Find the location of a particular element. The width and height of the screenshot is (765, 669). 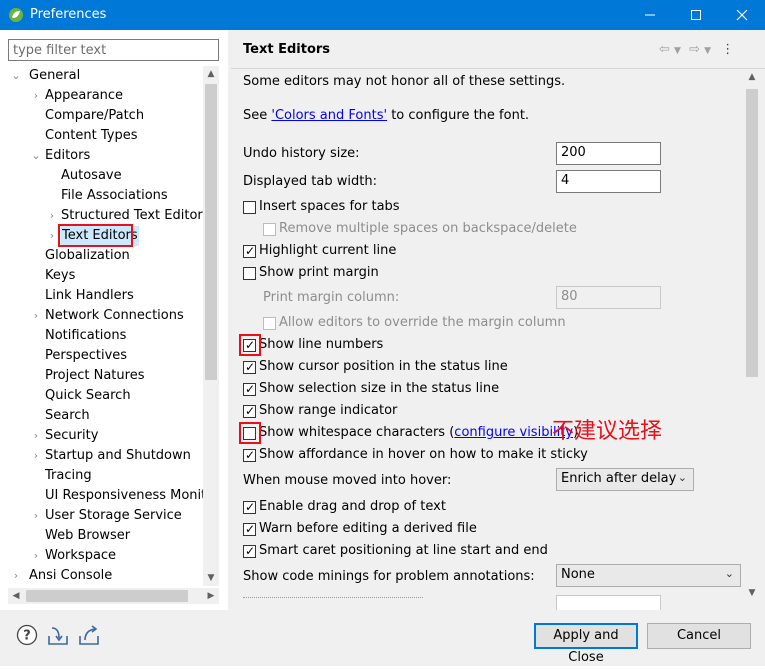

back-dropdown-icon: ▼ is located at coordinates (677, 51).